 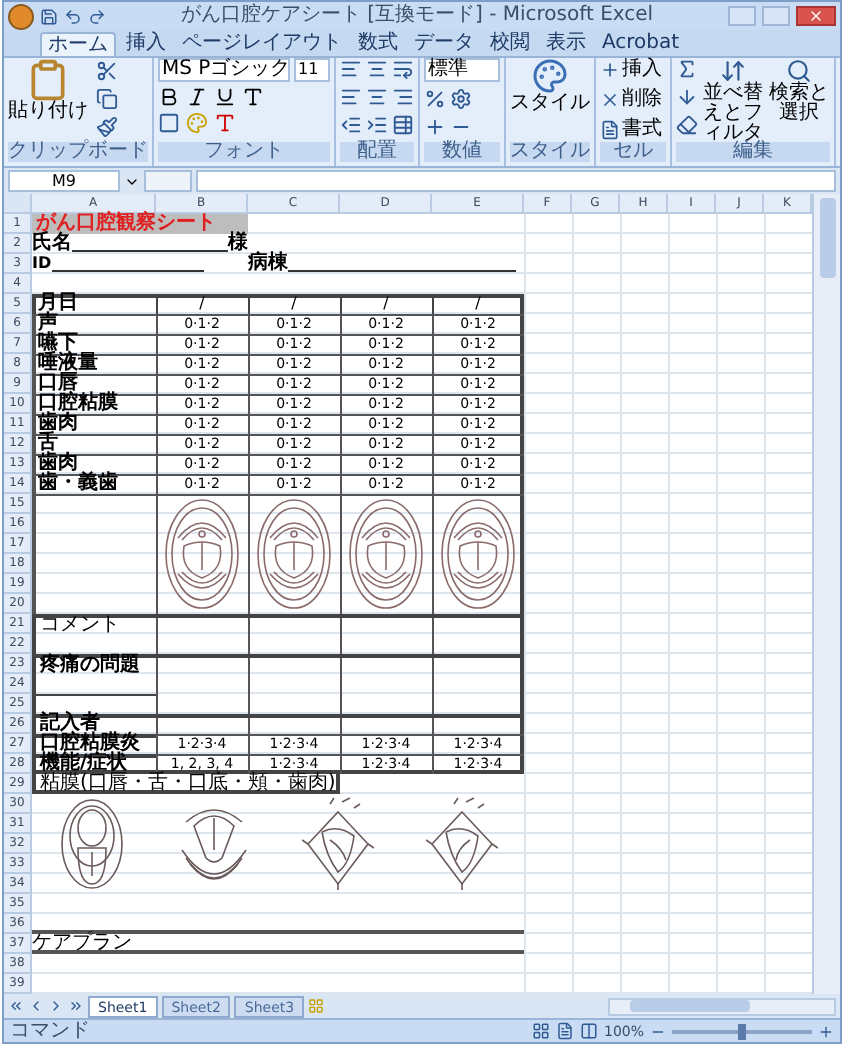 I want to click on zoom-in-icon, so click(x=826, y=1031).